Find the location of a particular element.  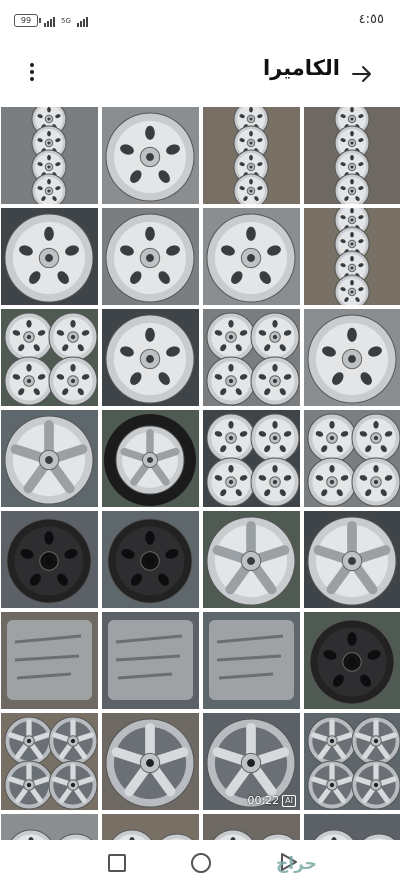

status-icons: 99 5G is located at coordinates (51, 20).